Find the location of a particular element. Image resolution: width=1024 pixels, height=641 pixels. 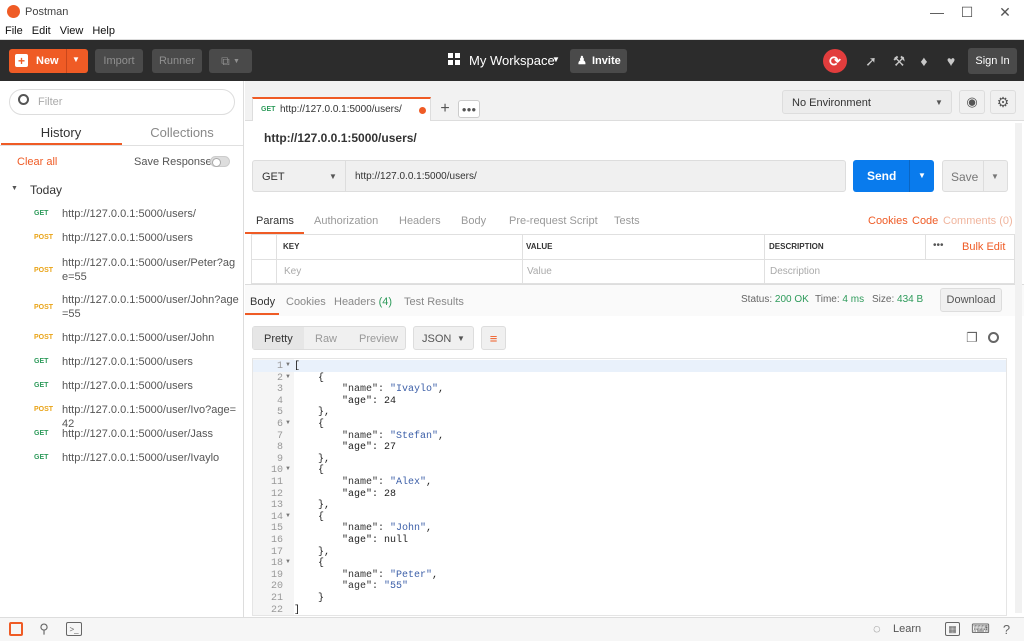

save-button: Save ▼ is located at coordinates (975, 176).